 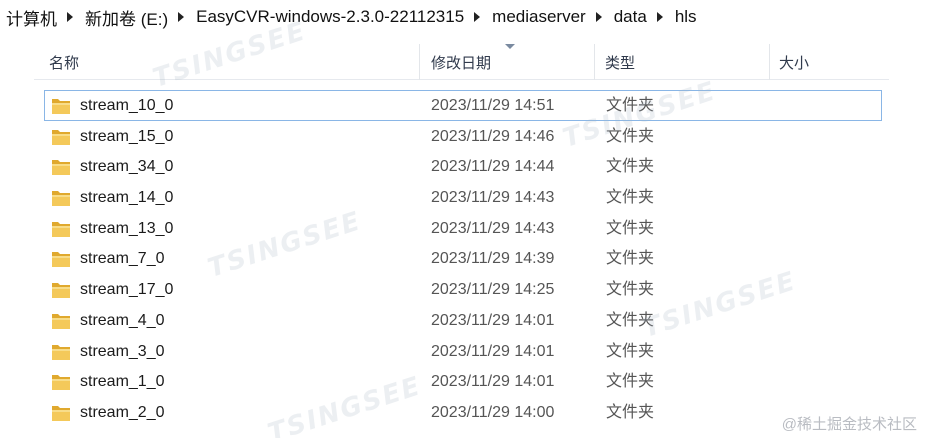 What do you see at coordinates (539, 17) in the screenshot?
I see `breadcrumb-item-mediaserver: mediaserver` at bounding box center [539, 17].